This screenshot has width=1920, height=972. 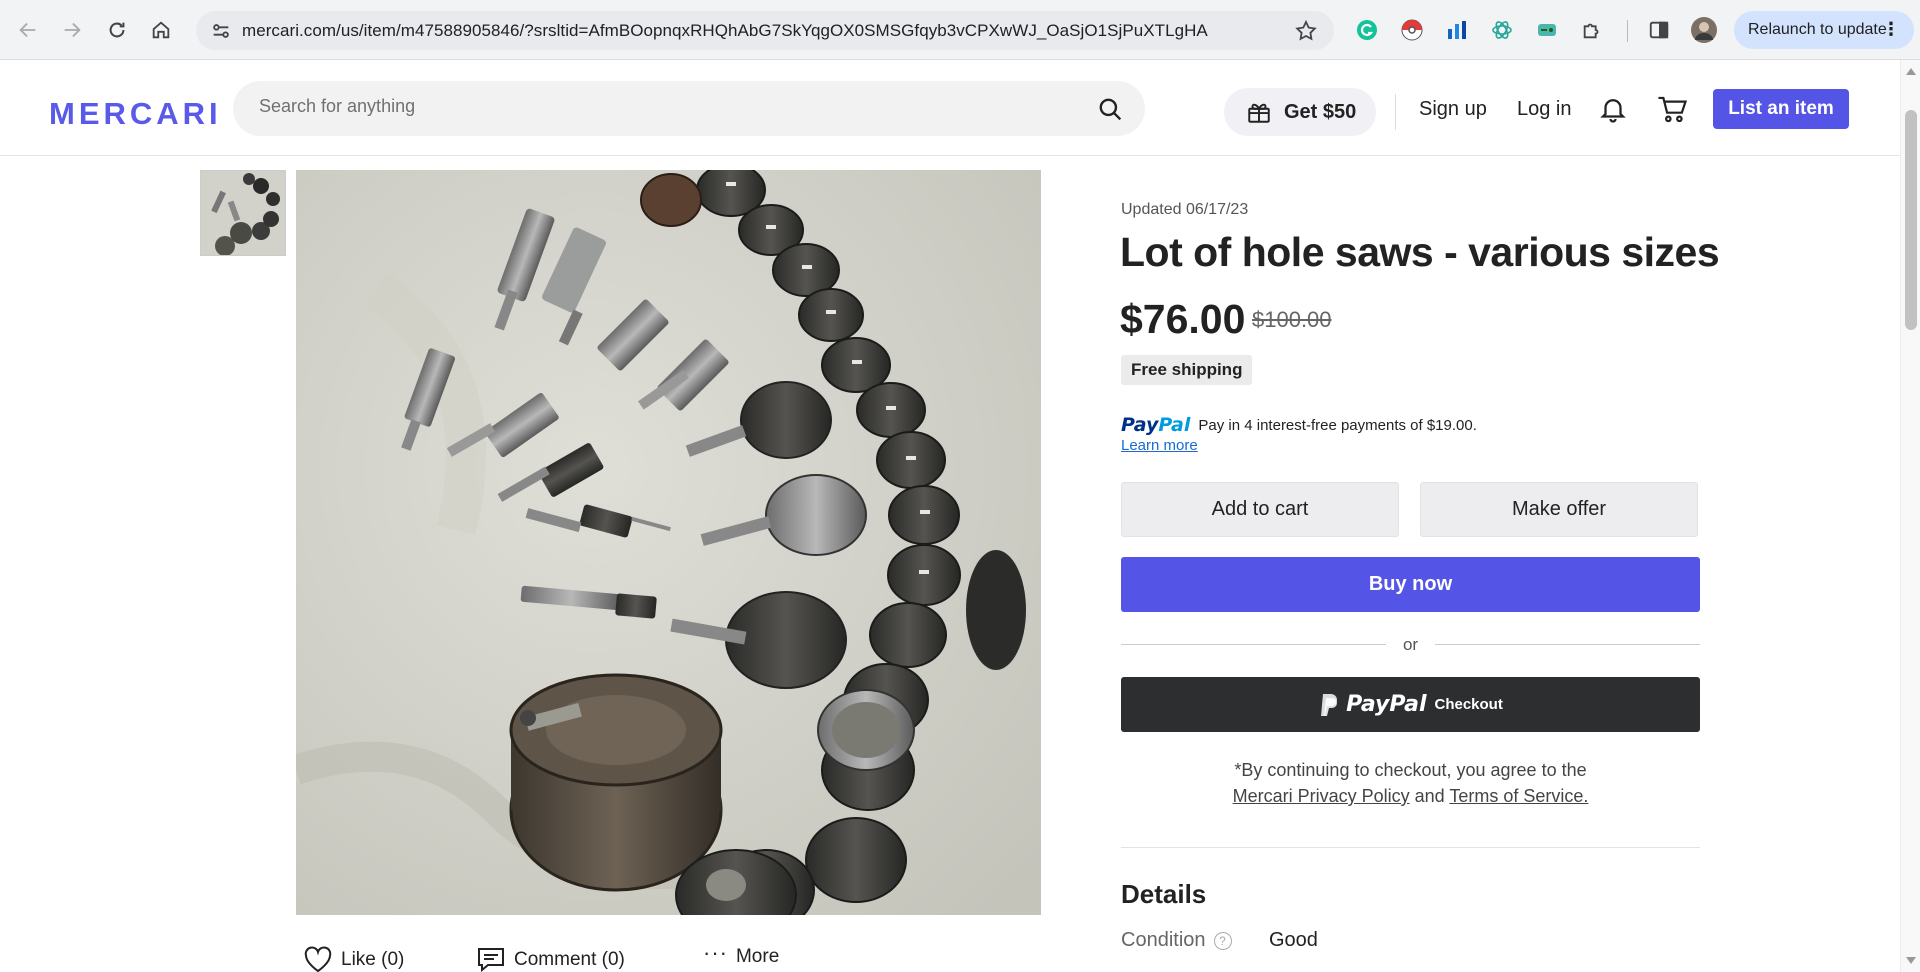 What do you see at coordinates (1367, 30) in the screenshot?
I see `grammarly-icon` at bounding box center [1367, 30].